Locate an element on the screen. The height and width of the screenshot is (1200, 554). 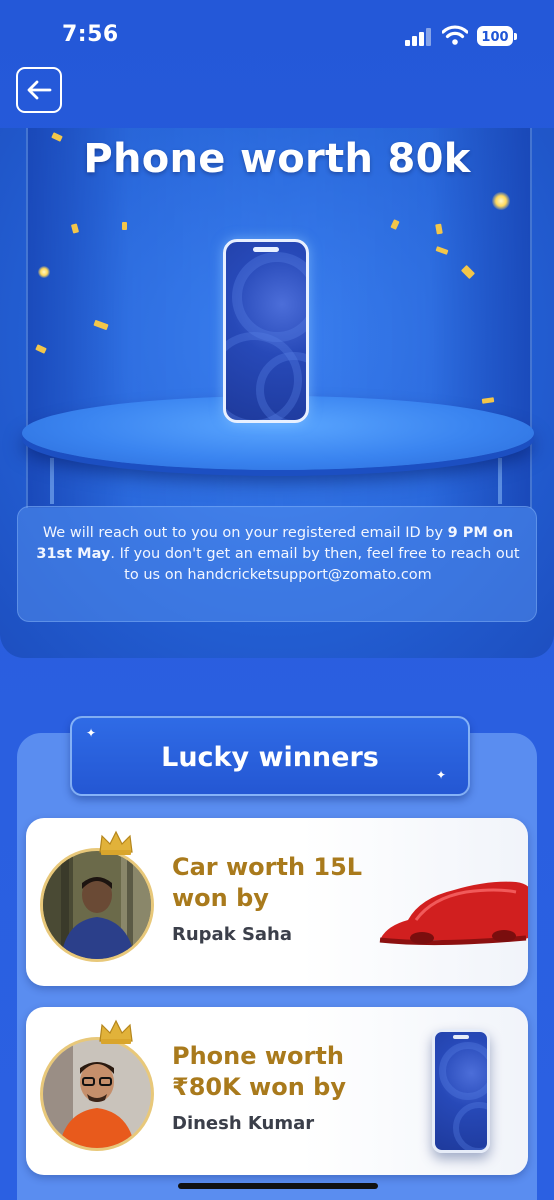
status-bar: 7:56 100 is located at coordinates (277, 35).